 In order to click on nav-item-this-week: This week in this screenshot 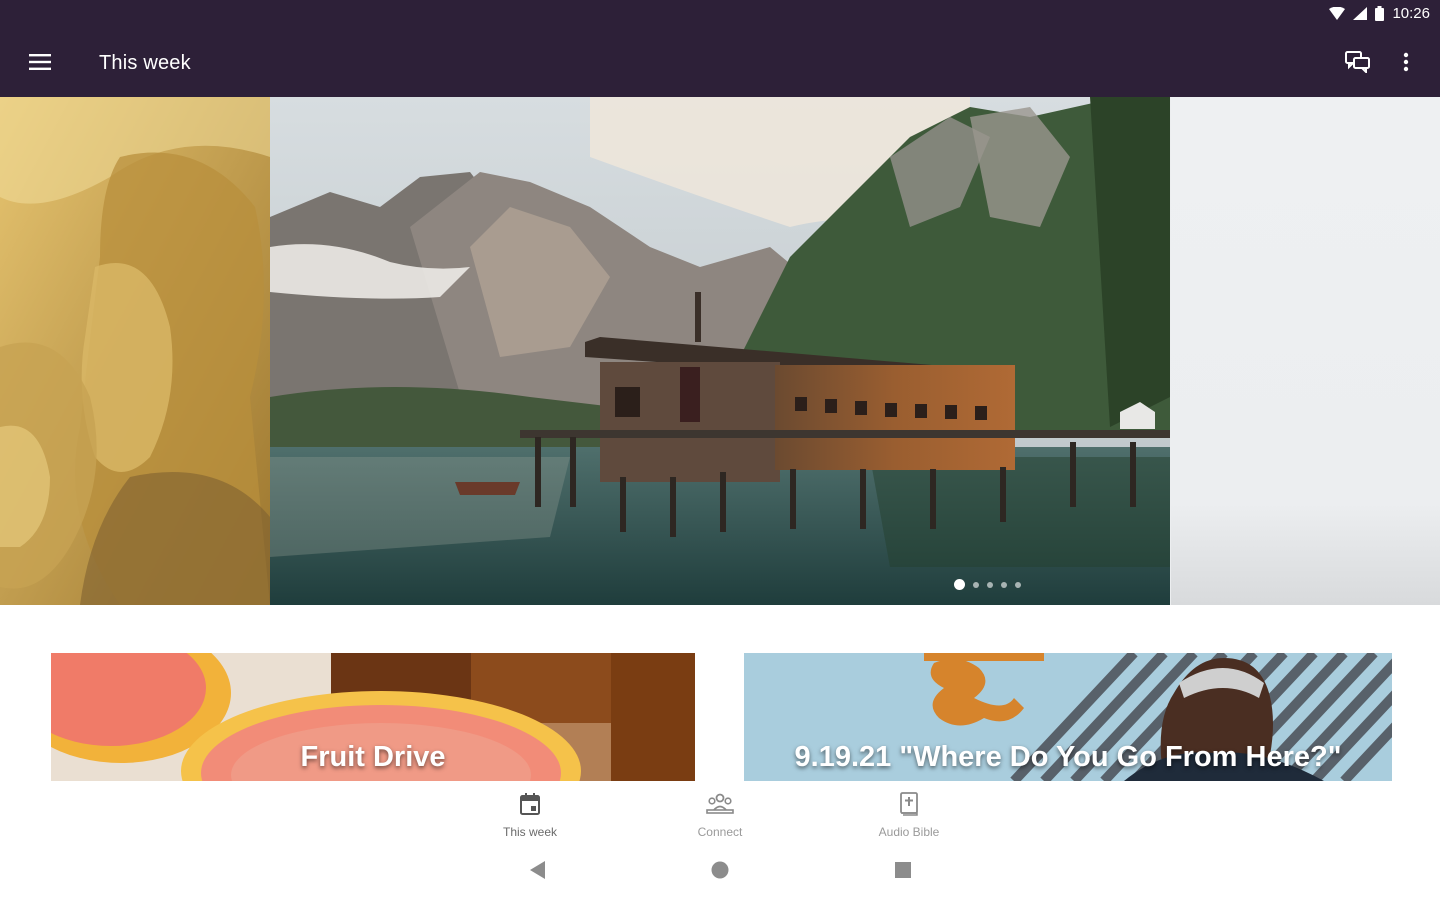, I will do `click(530, 815)`.